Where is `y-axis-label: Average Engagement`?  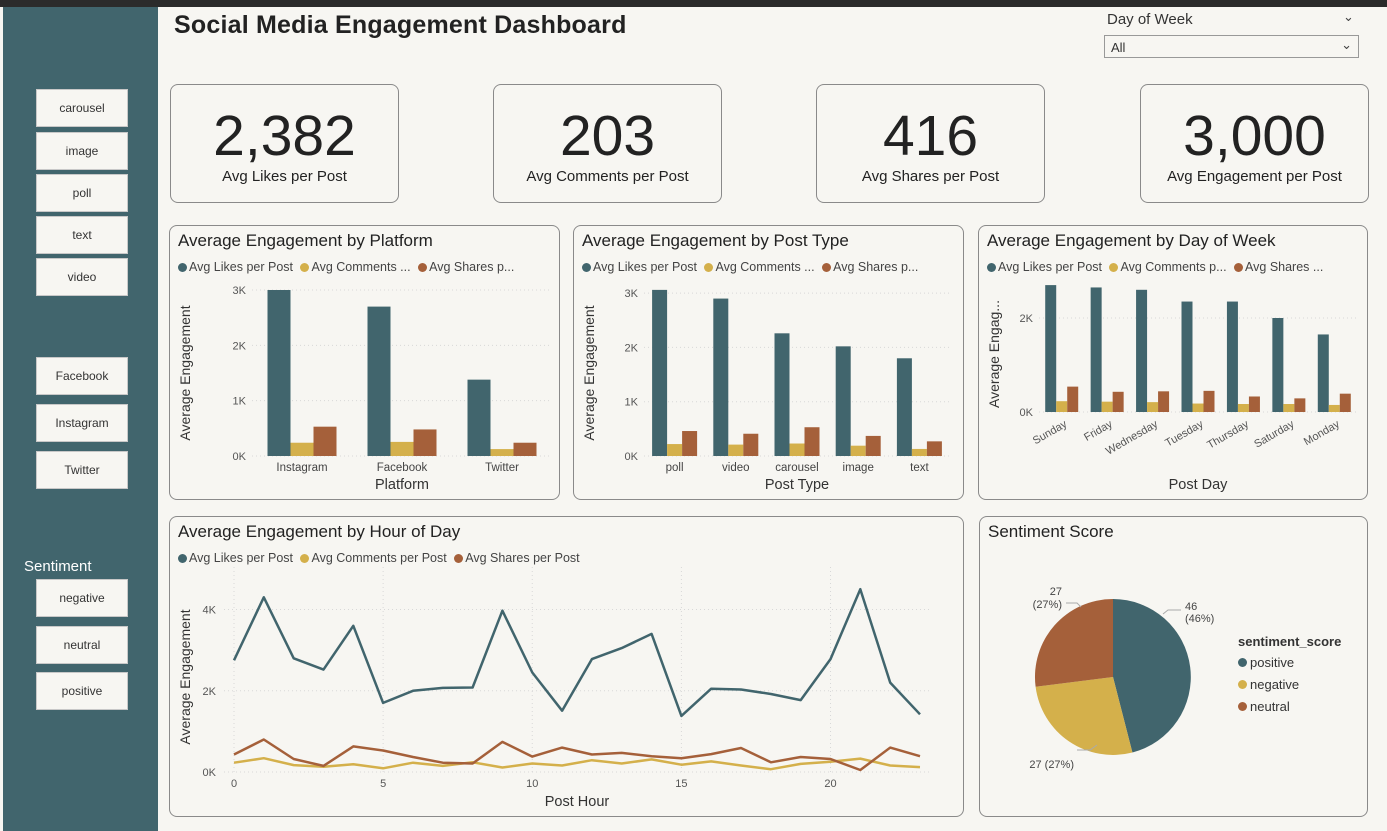
y-axis-label: Average Engagement is located at coordinates (185, 372).